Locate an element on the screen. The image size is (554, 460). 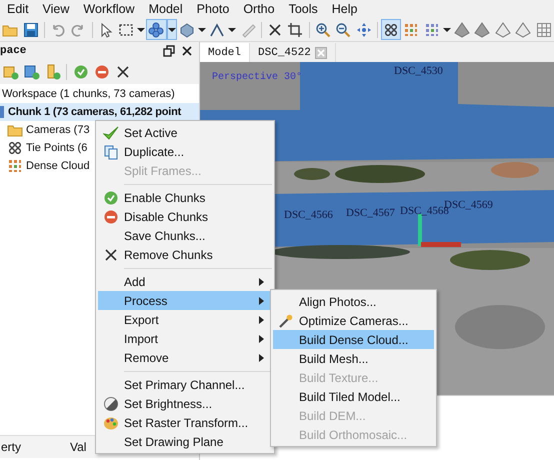
panel-title: pace is located at coordinates (13, 51).